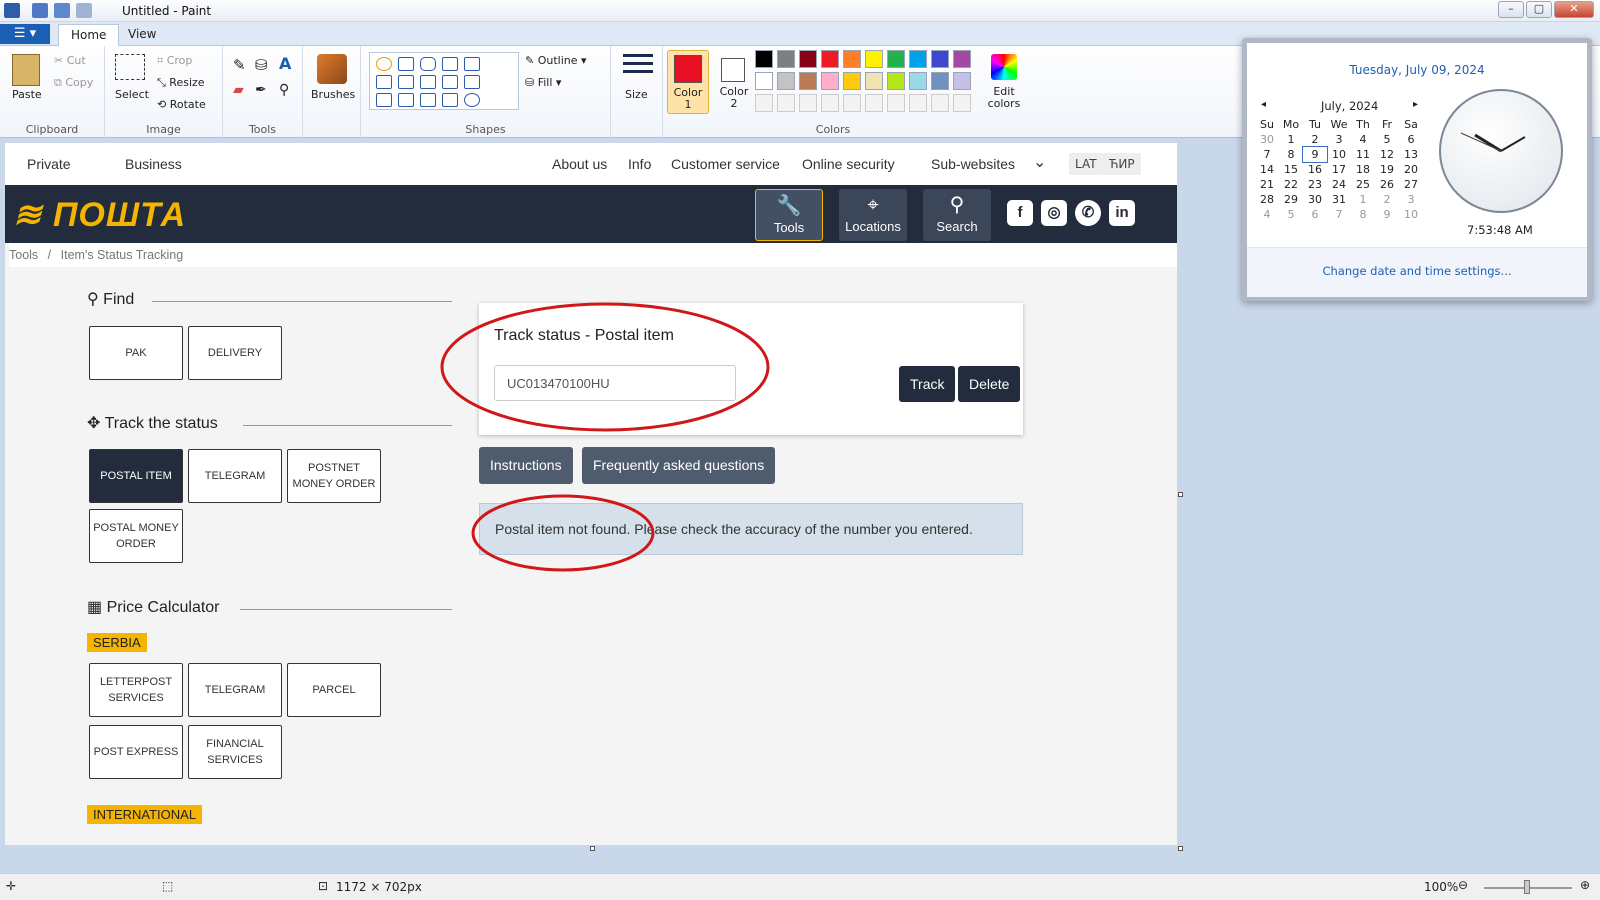 This screenshot has height=900, width=1600. I want to click on undo-icon, so click(62, 10).